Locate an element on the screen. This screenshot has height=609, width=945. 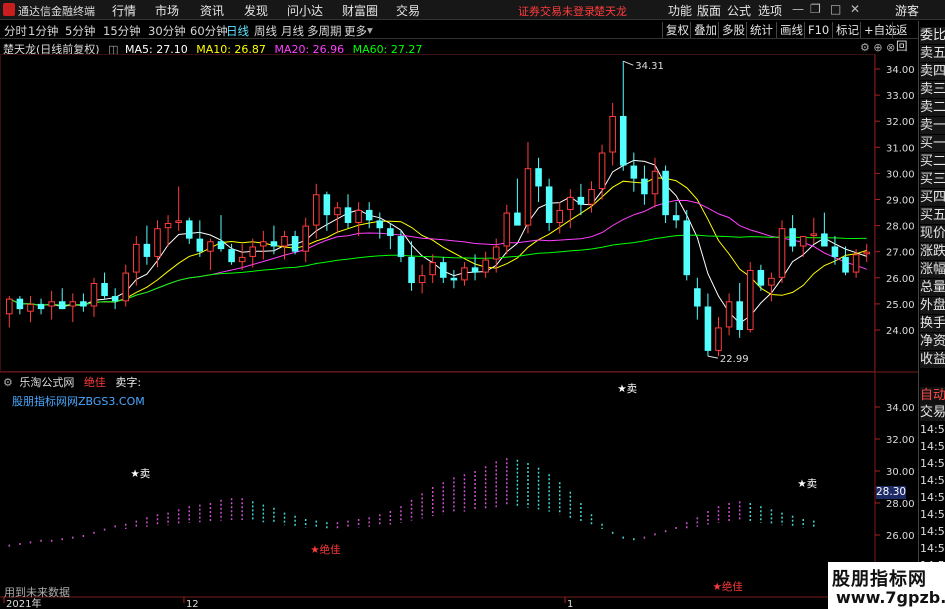
side-panel-item: 收益 is located at coordinates (932, 359).